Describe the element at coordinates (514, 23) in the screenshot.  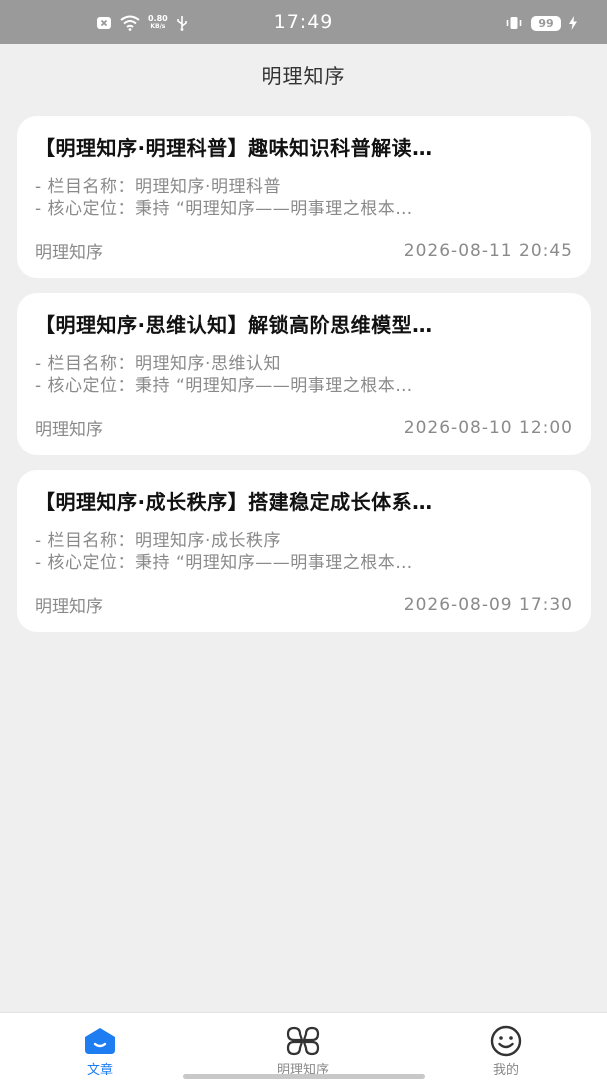
I see `vibrate-icon` at that location.